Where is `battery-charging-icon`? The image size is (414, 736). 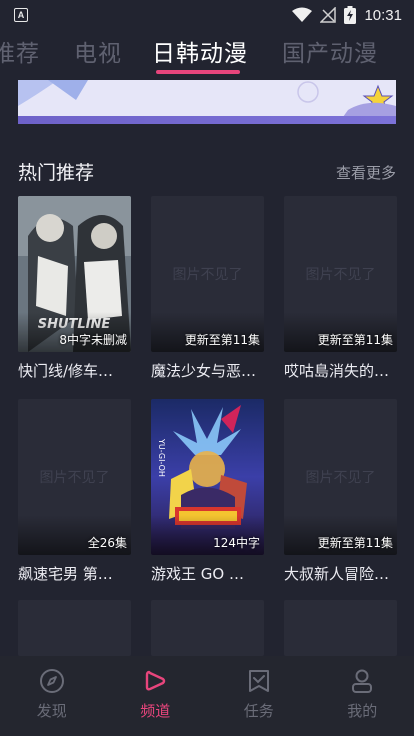
battery-charging-icon is located at coordinates (350, 15).